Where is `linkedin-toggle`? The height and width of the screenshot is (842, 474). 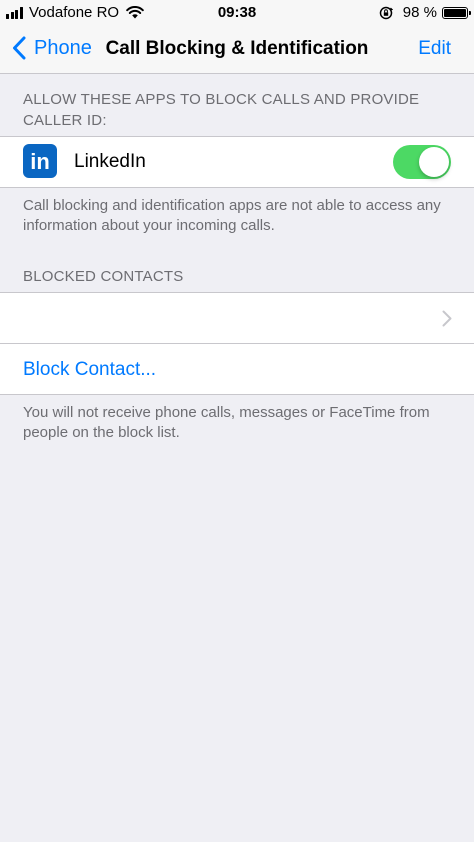
linkedin-toggle is located at coordinates (422, 162).